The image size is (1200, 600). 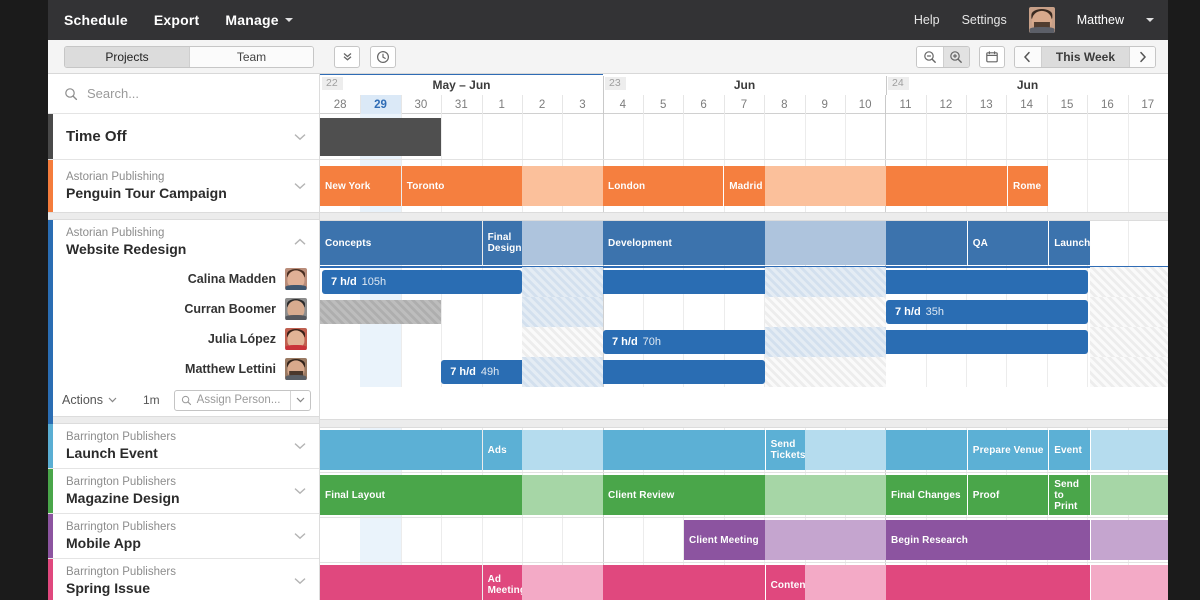 What do you see at coordinates (703, 104) in the screenshot?
I see `day-header-cell: 6` at bounding box center [703, 104].